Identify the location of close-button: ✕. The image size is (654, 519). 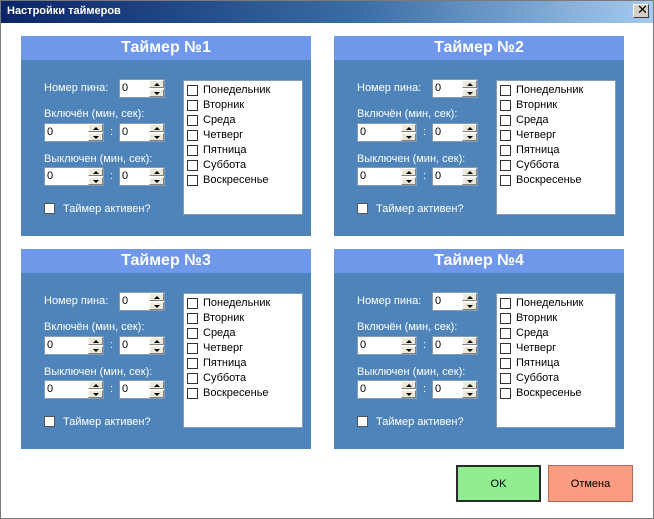
(641, 11).